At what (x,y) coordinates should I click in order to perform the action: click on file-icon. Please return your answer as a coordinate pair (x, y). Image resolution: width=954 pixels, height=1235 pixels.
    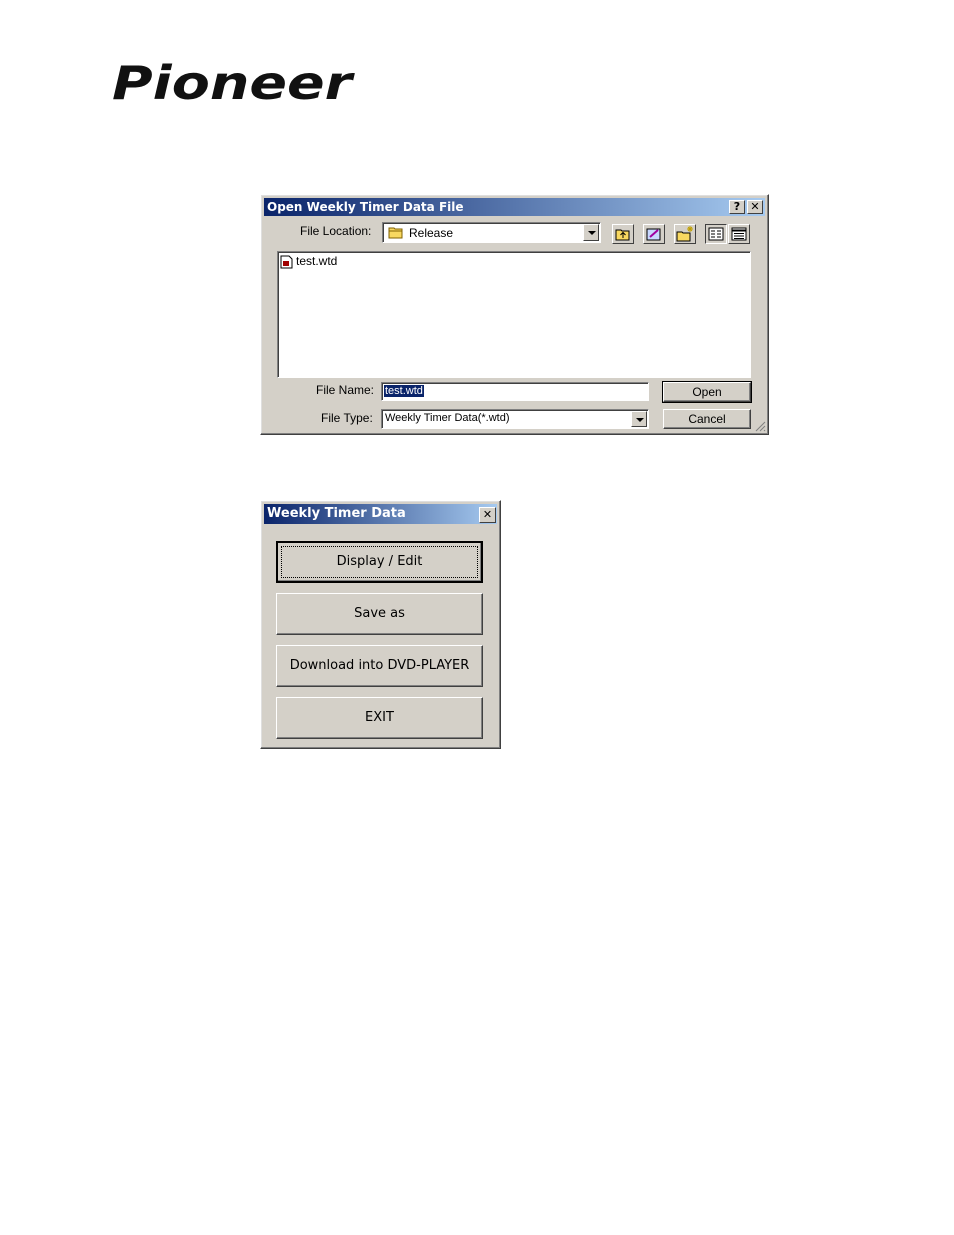
    Looking at the image, I should click on (286, 262).